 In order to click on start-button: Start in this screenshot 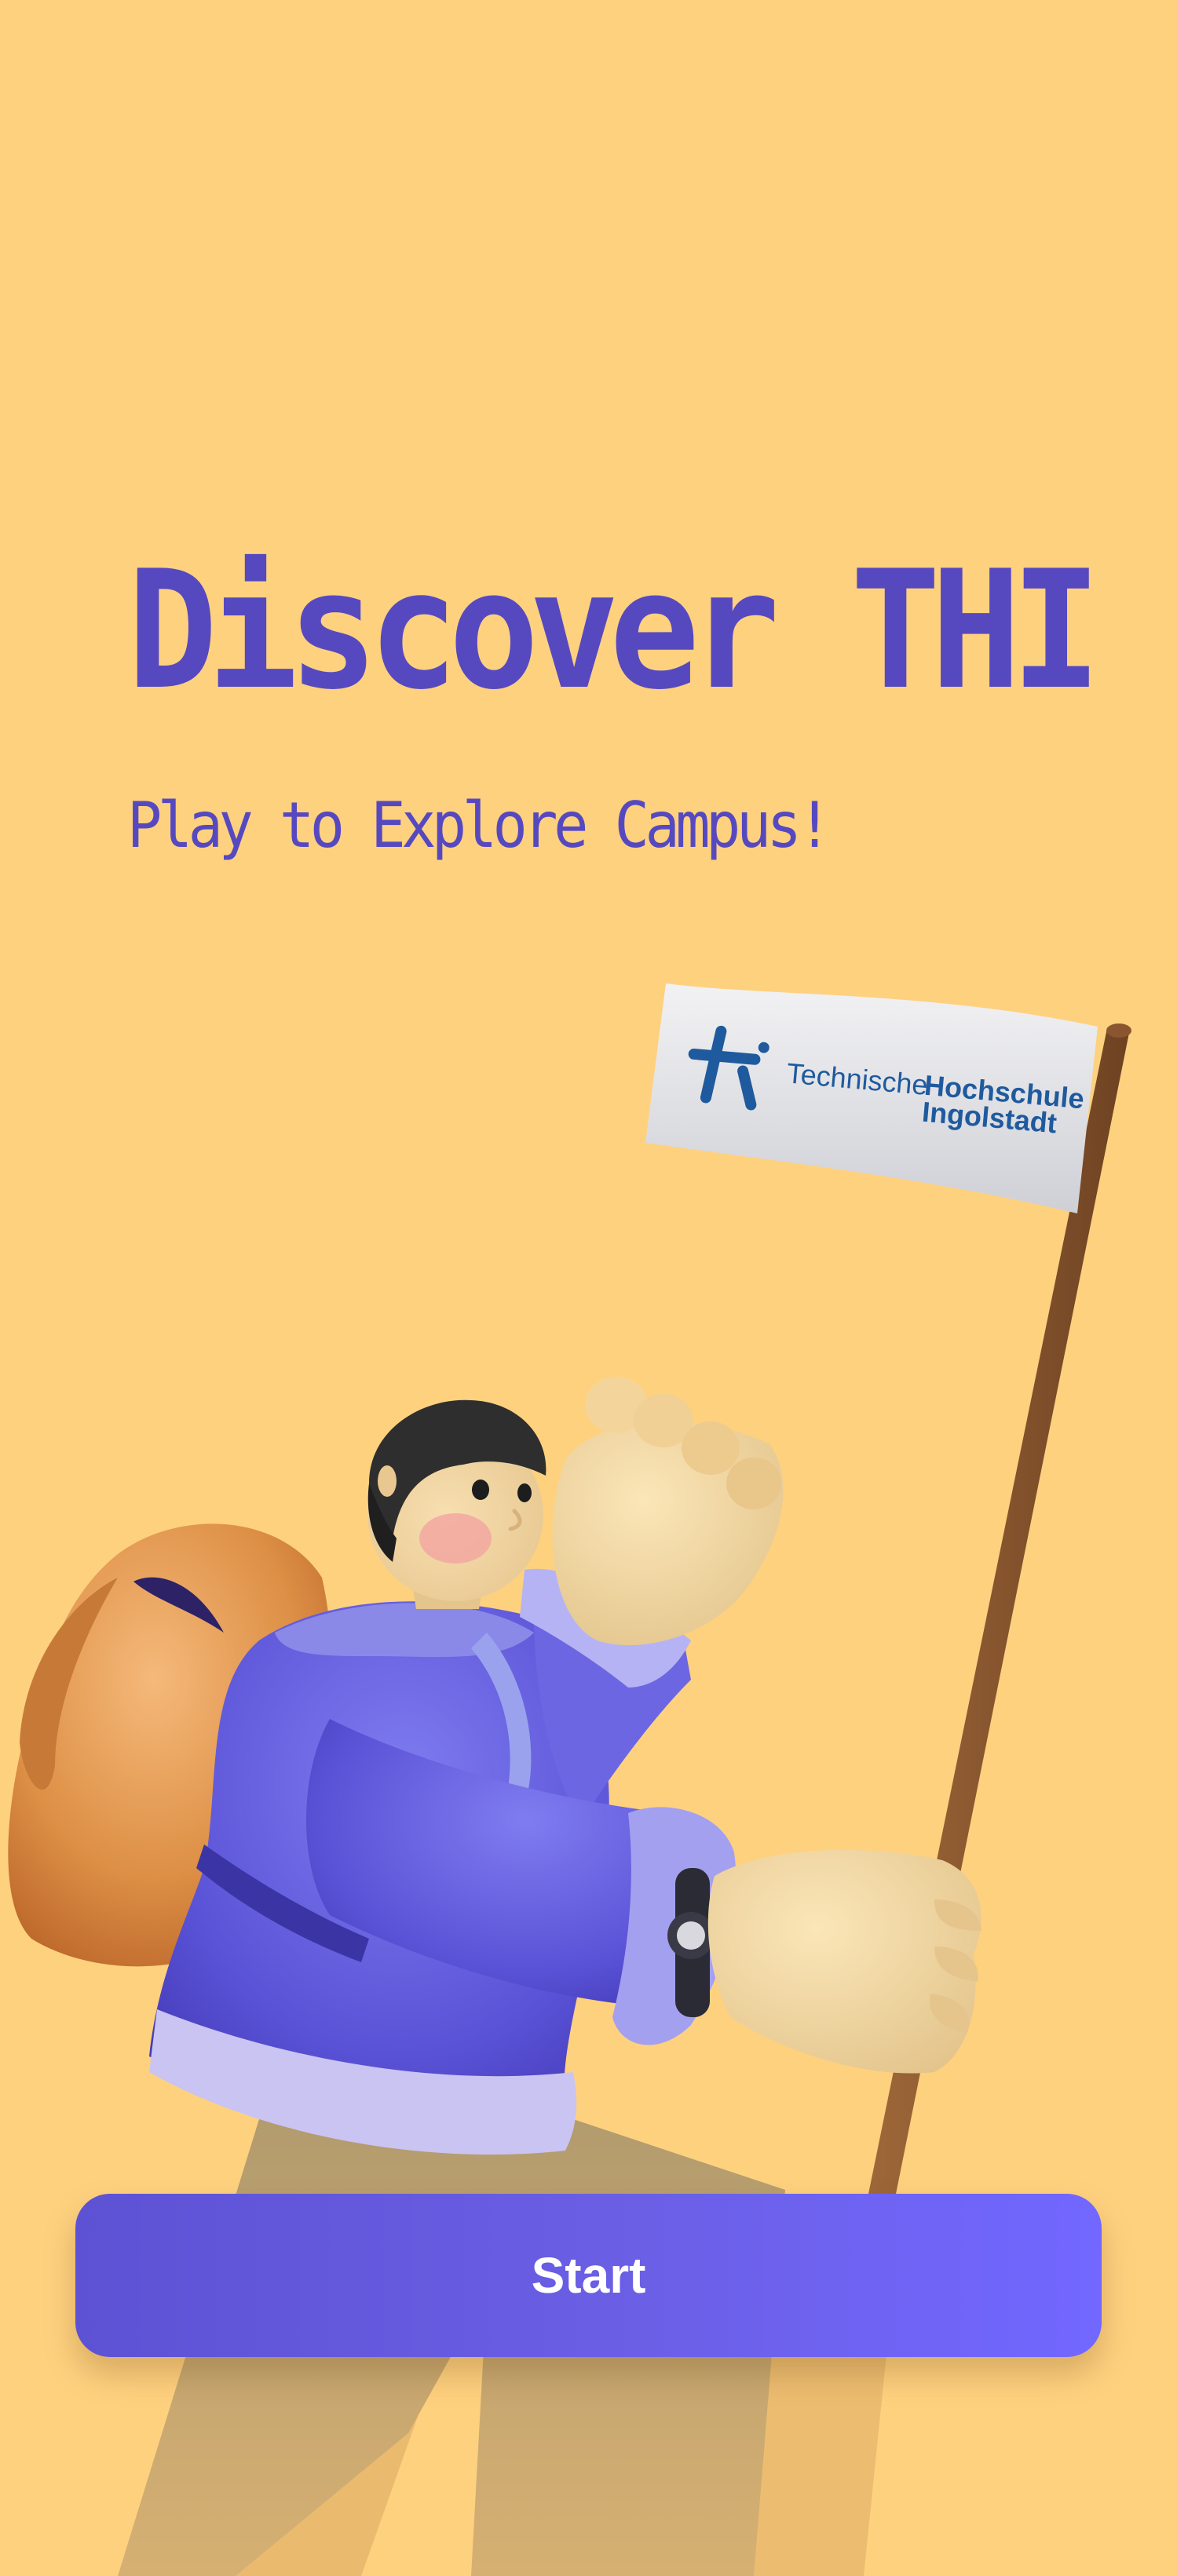, I will do `click(588, 2275)`.